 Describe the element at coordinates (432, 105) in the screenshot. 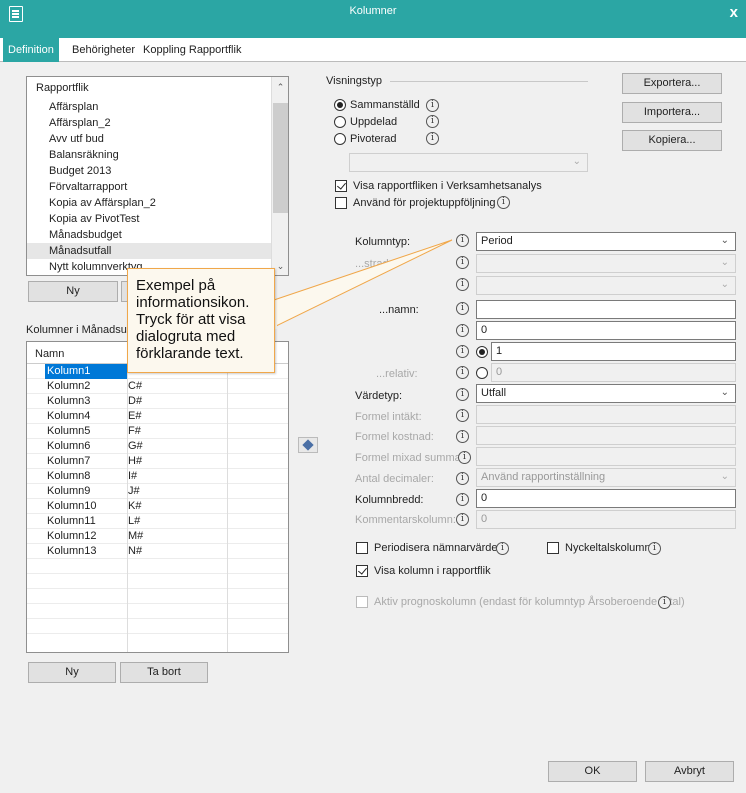

I see `sammanstalld-info-icon: i` at that location.